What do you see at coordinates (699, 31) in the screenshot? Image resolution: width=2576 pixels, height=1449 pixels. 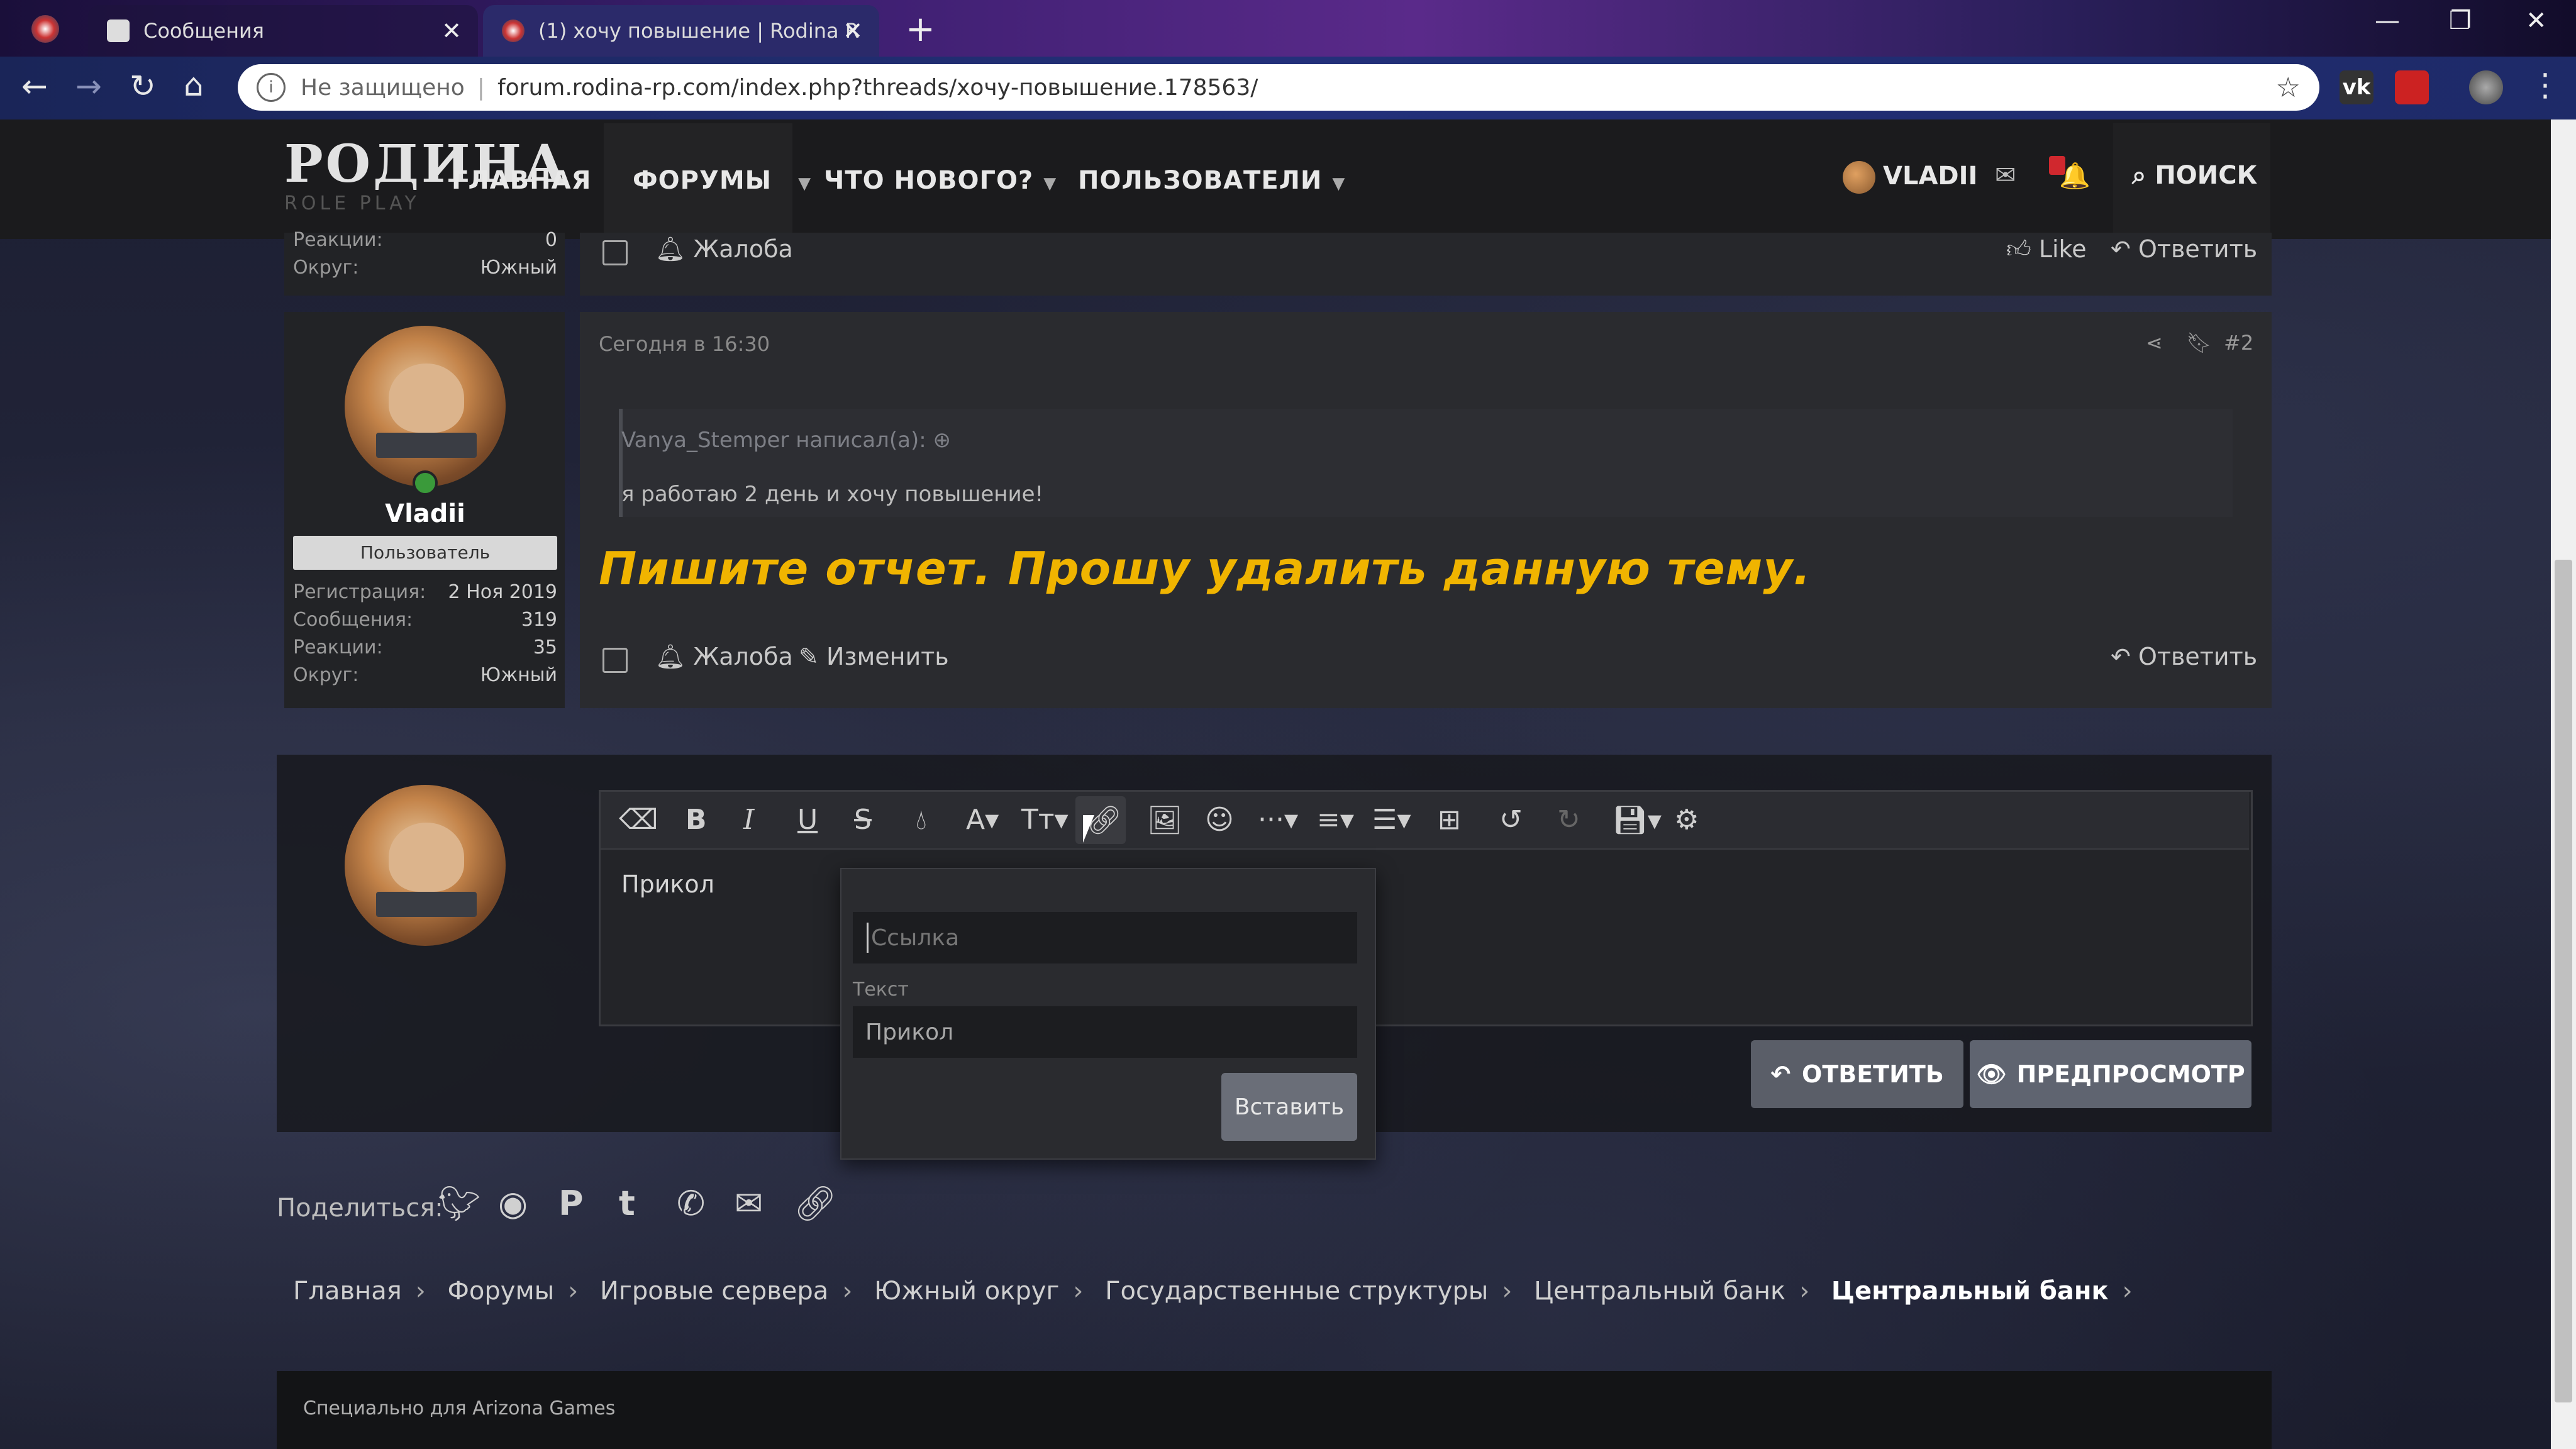 I see `tab-title: (1) хочу повышение | Rodina R` at bounding box center [699, 31].